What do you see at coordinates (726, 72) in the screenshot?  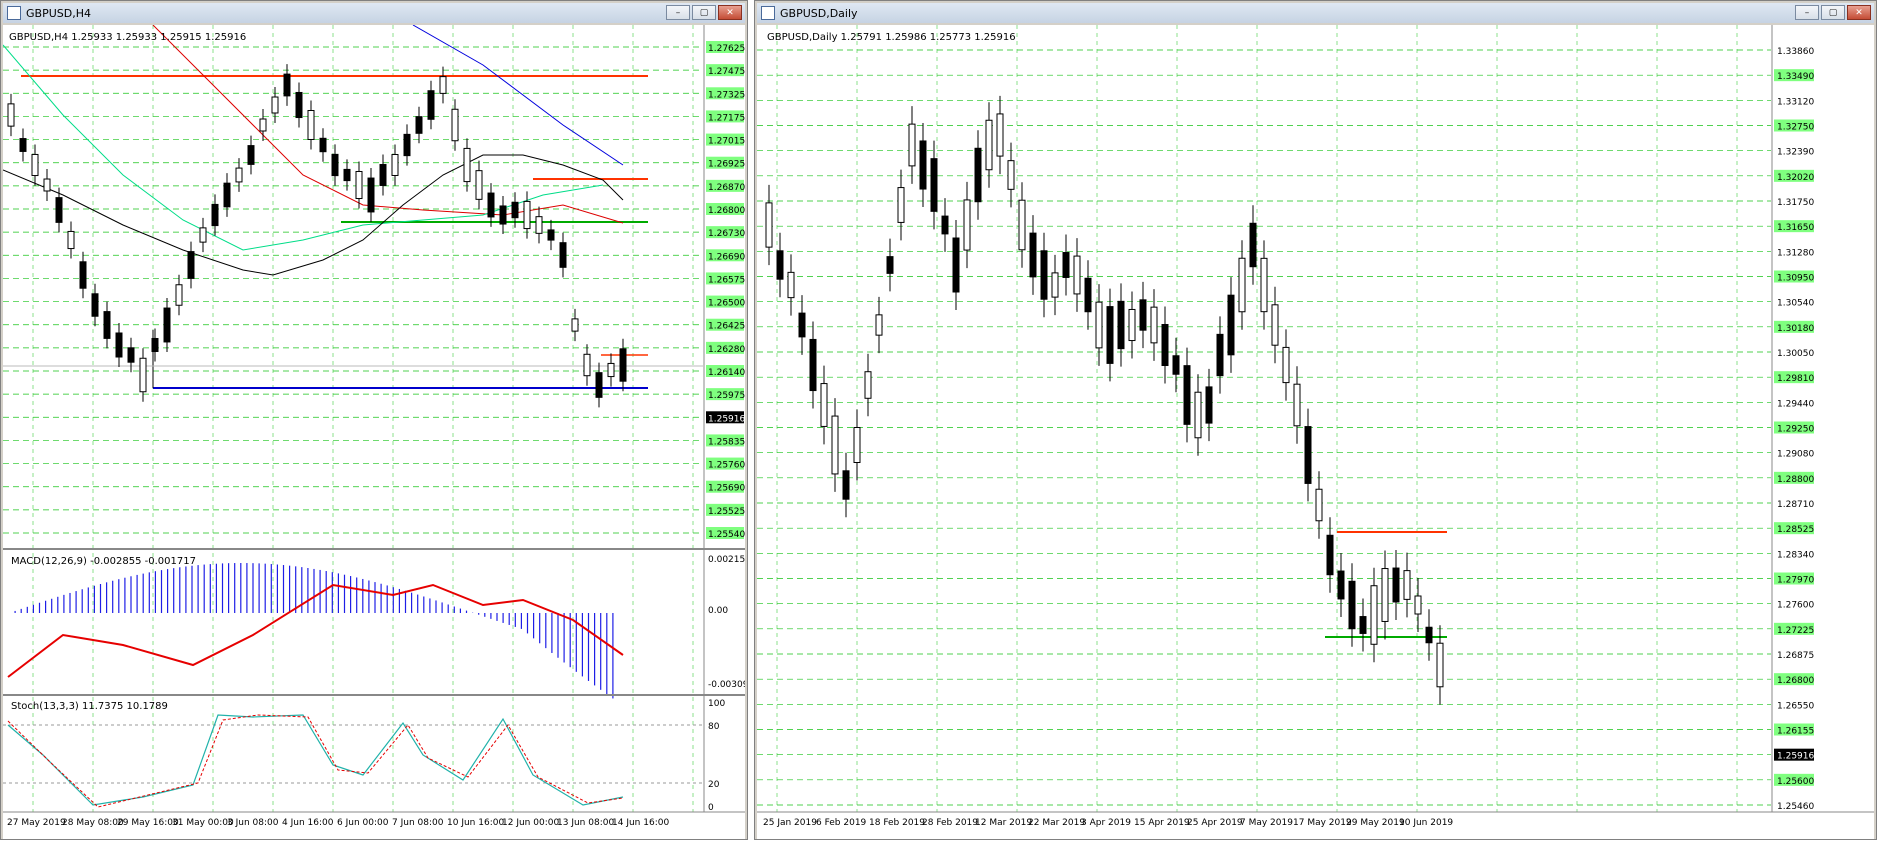 I see `price-label: 1.27475` at bounding box center [726, 72].